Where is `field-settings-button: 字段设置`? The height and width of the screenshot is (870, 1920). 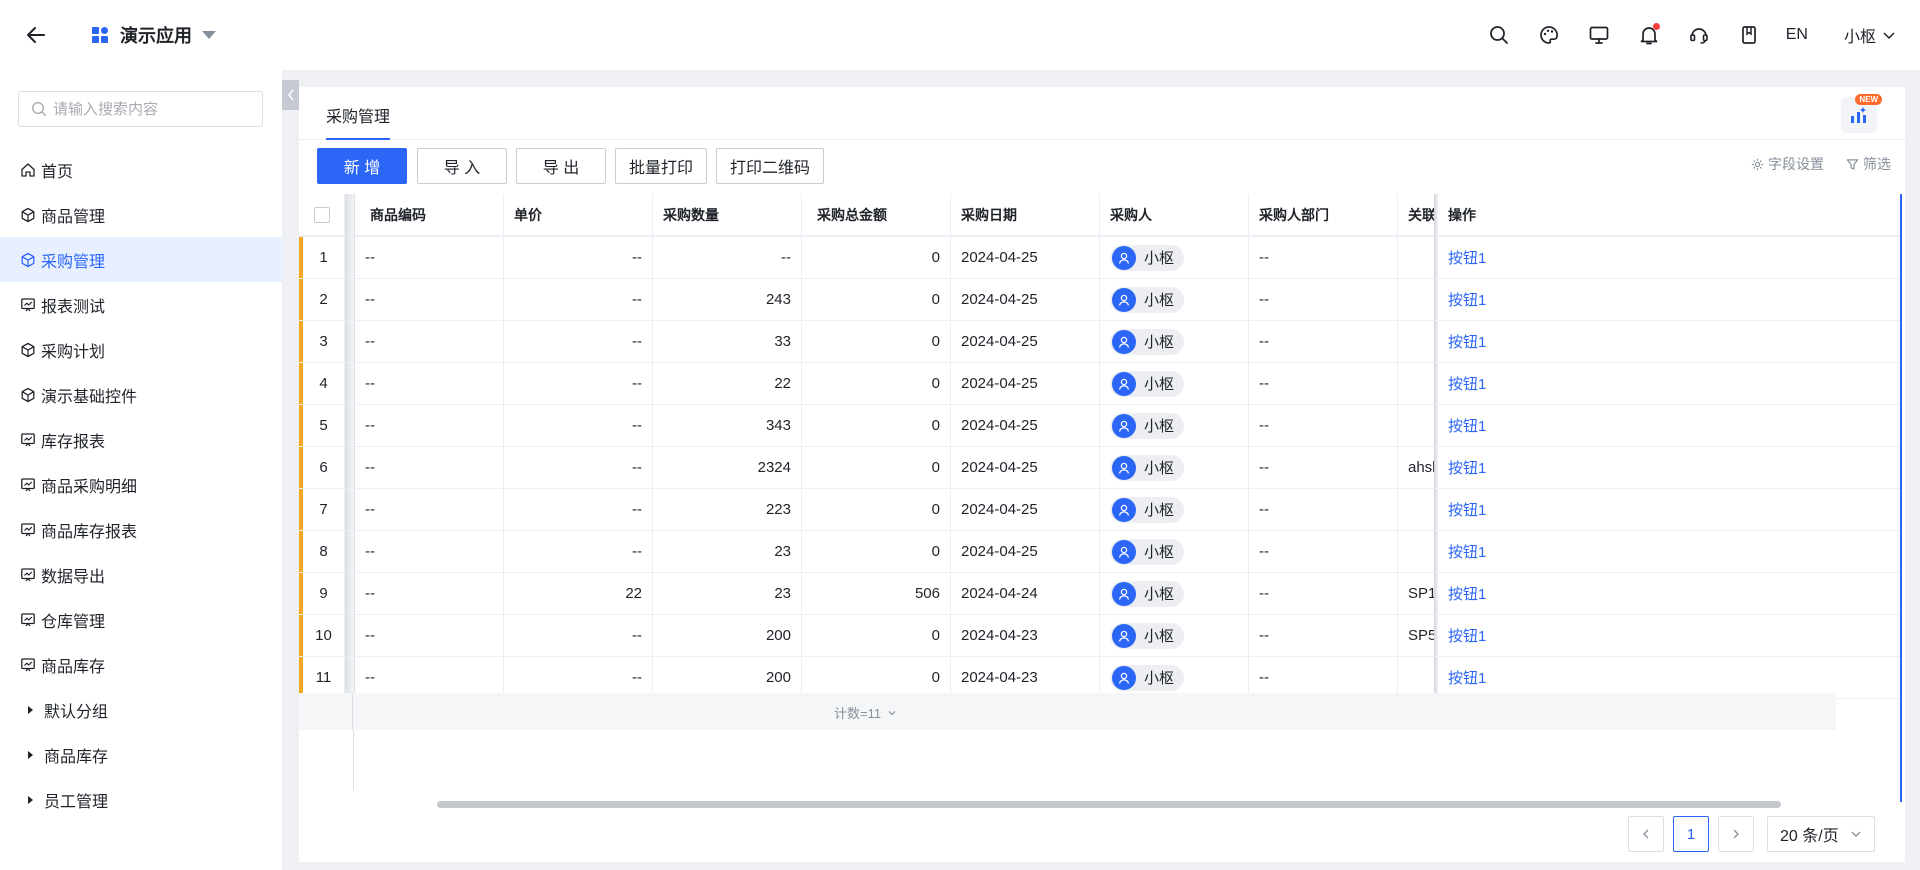
field-settings-button: 字段设置 is located at coordinates (1787, 164).